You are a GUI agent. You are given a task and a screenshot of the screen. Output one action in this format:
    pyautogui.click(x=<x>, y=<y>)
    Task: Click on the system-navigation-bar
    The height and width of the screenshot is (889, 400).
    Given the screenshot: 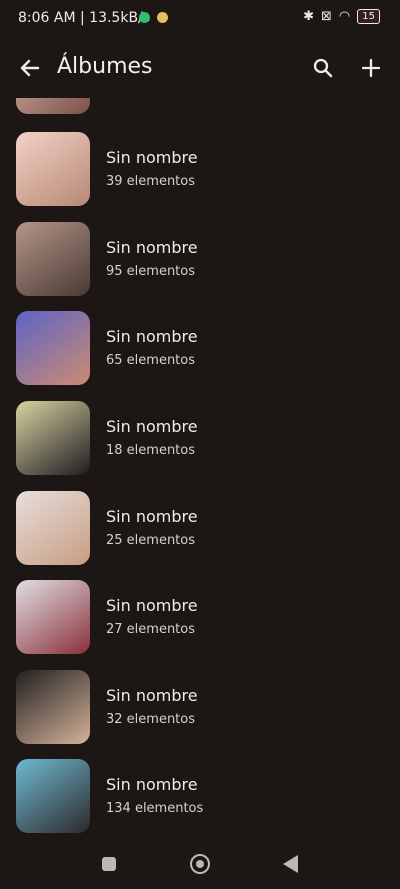 What is the action you would take?
    pyautogui.click(x=200, y=863)
    